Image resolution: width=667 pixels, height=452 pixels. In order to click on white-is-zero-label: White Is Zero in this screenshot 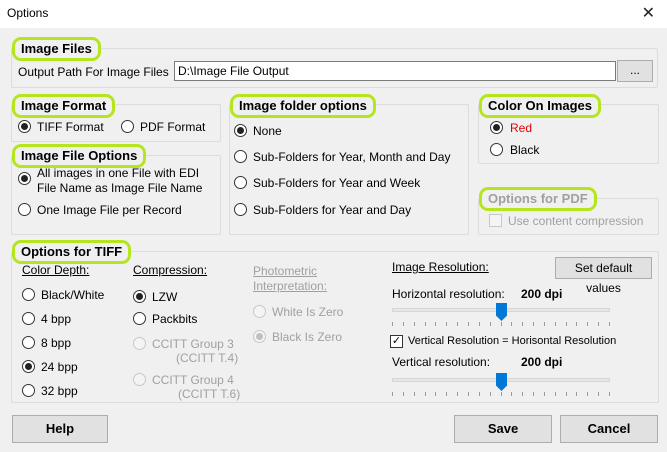, I will do `click(308, 312)`.